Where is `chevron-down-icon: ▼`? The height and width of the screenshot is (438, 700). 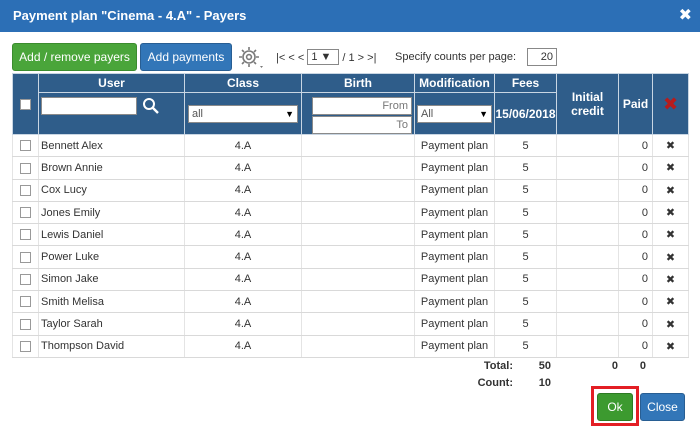
chevron-down-icon: ▼ is located at coordinates (326, 57).